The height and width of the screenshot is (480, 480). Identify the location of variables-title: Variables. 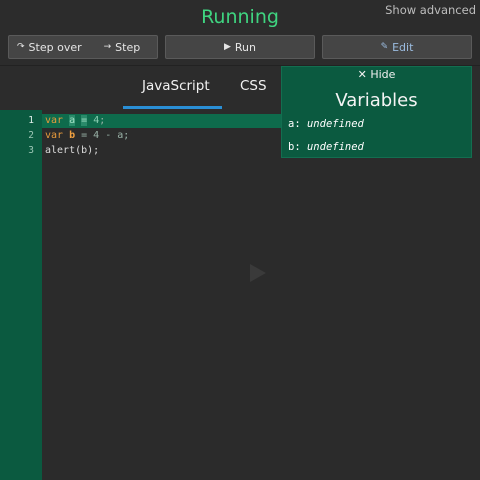
(376, 100).